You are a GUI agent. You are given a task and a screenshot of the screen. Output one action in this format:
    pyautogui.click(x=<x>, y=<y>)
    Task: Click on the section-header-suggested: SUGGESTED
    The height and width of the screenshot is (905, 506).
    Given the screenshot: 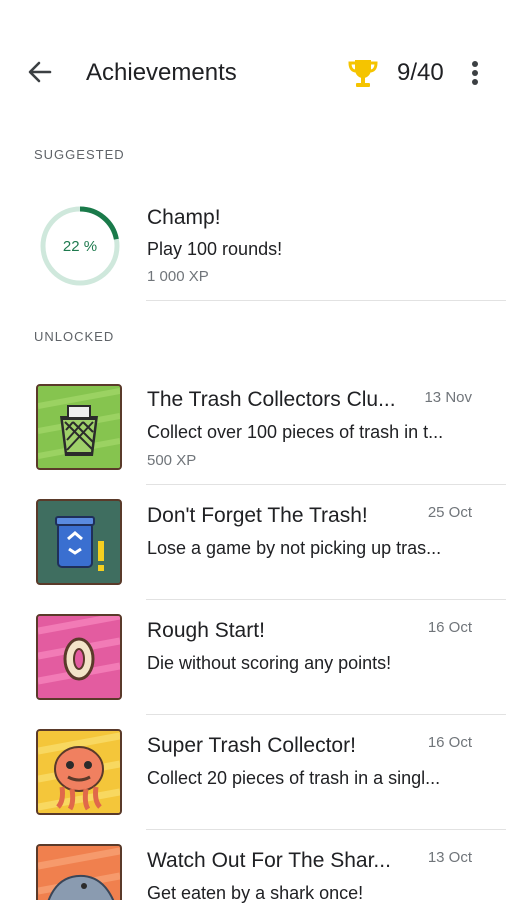 What is the action you would take?
    pyautogui.click(x=79, y=154)
    